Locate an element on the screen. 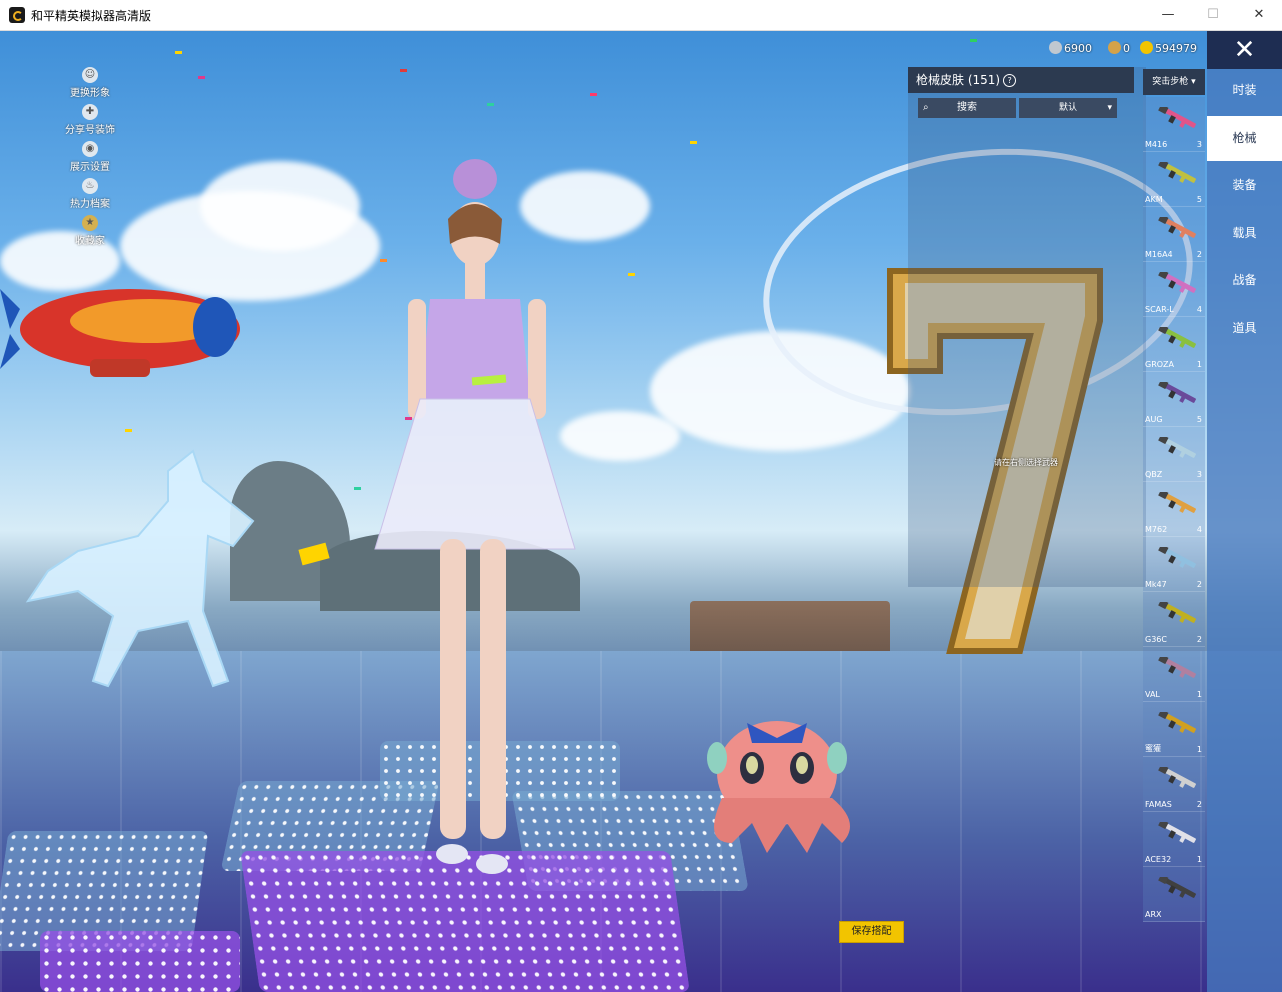 This screenshot has height=992, width=1282. chevron-down-icon: ▾ is located at coordinates (1109, 108).